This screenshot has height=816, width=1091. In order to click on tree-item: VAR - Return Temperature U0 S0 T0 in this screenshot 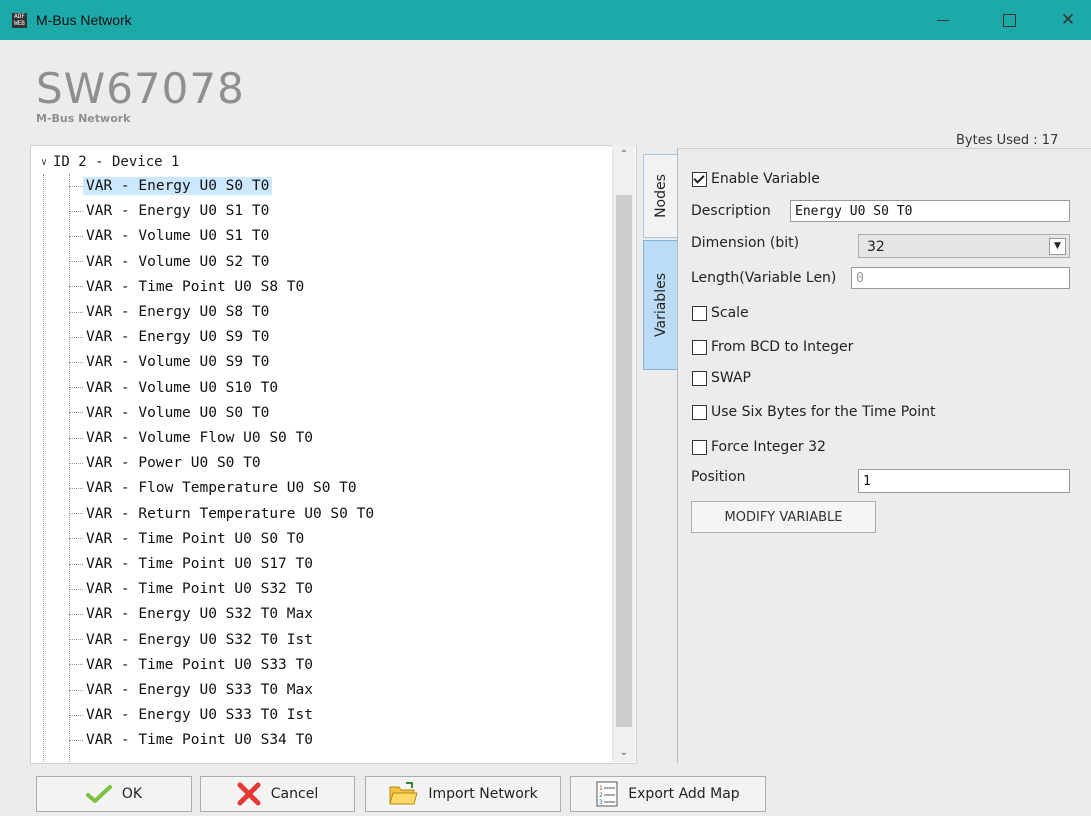, I will do `click(223, 514)`.